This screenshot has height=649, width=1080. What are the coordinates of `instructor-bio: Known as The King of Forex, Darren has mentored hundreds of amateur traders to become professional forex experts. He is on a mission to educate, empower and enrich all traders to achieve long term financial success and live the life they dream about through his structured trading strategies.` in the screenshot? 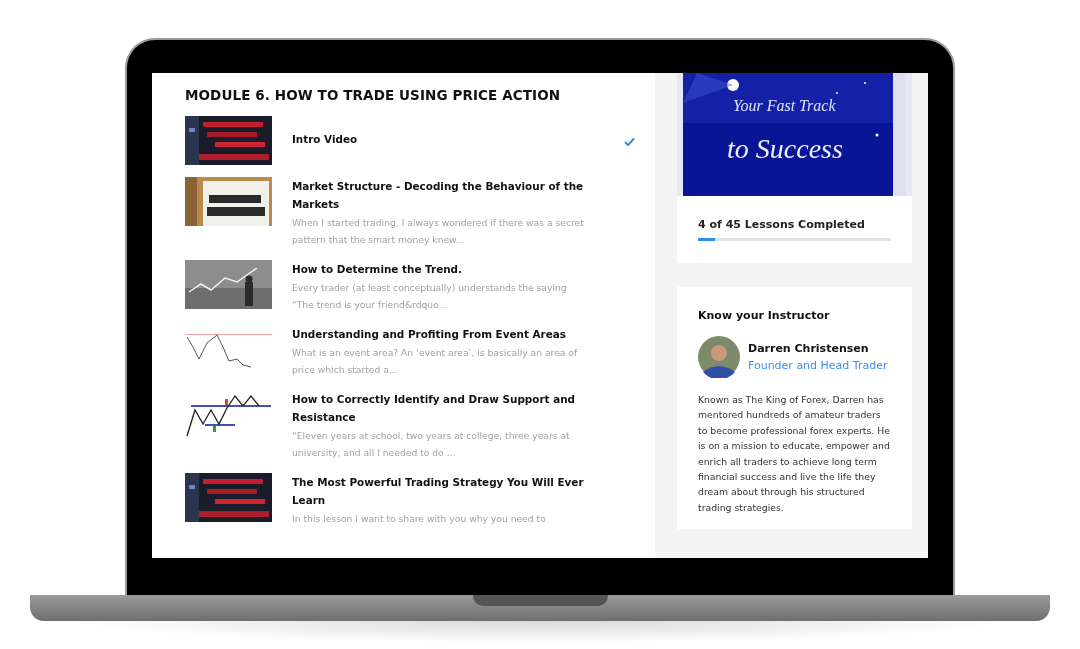 It's located at (794, 454).